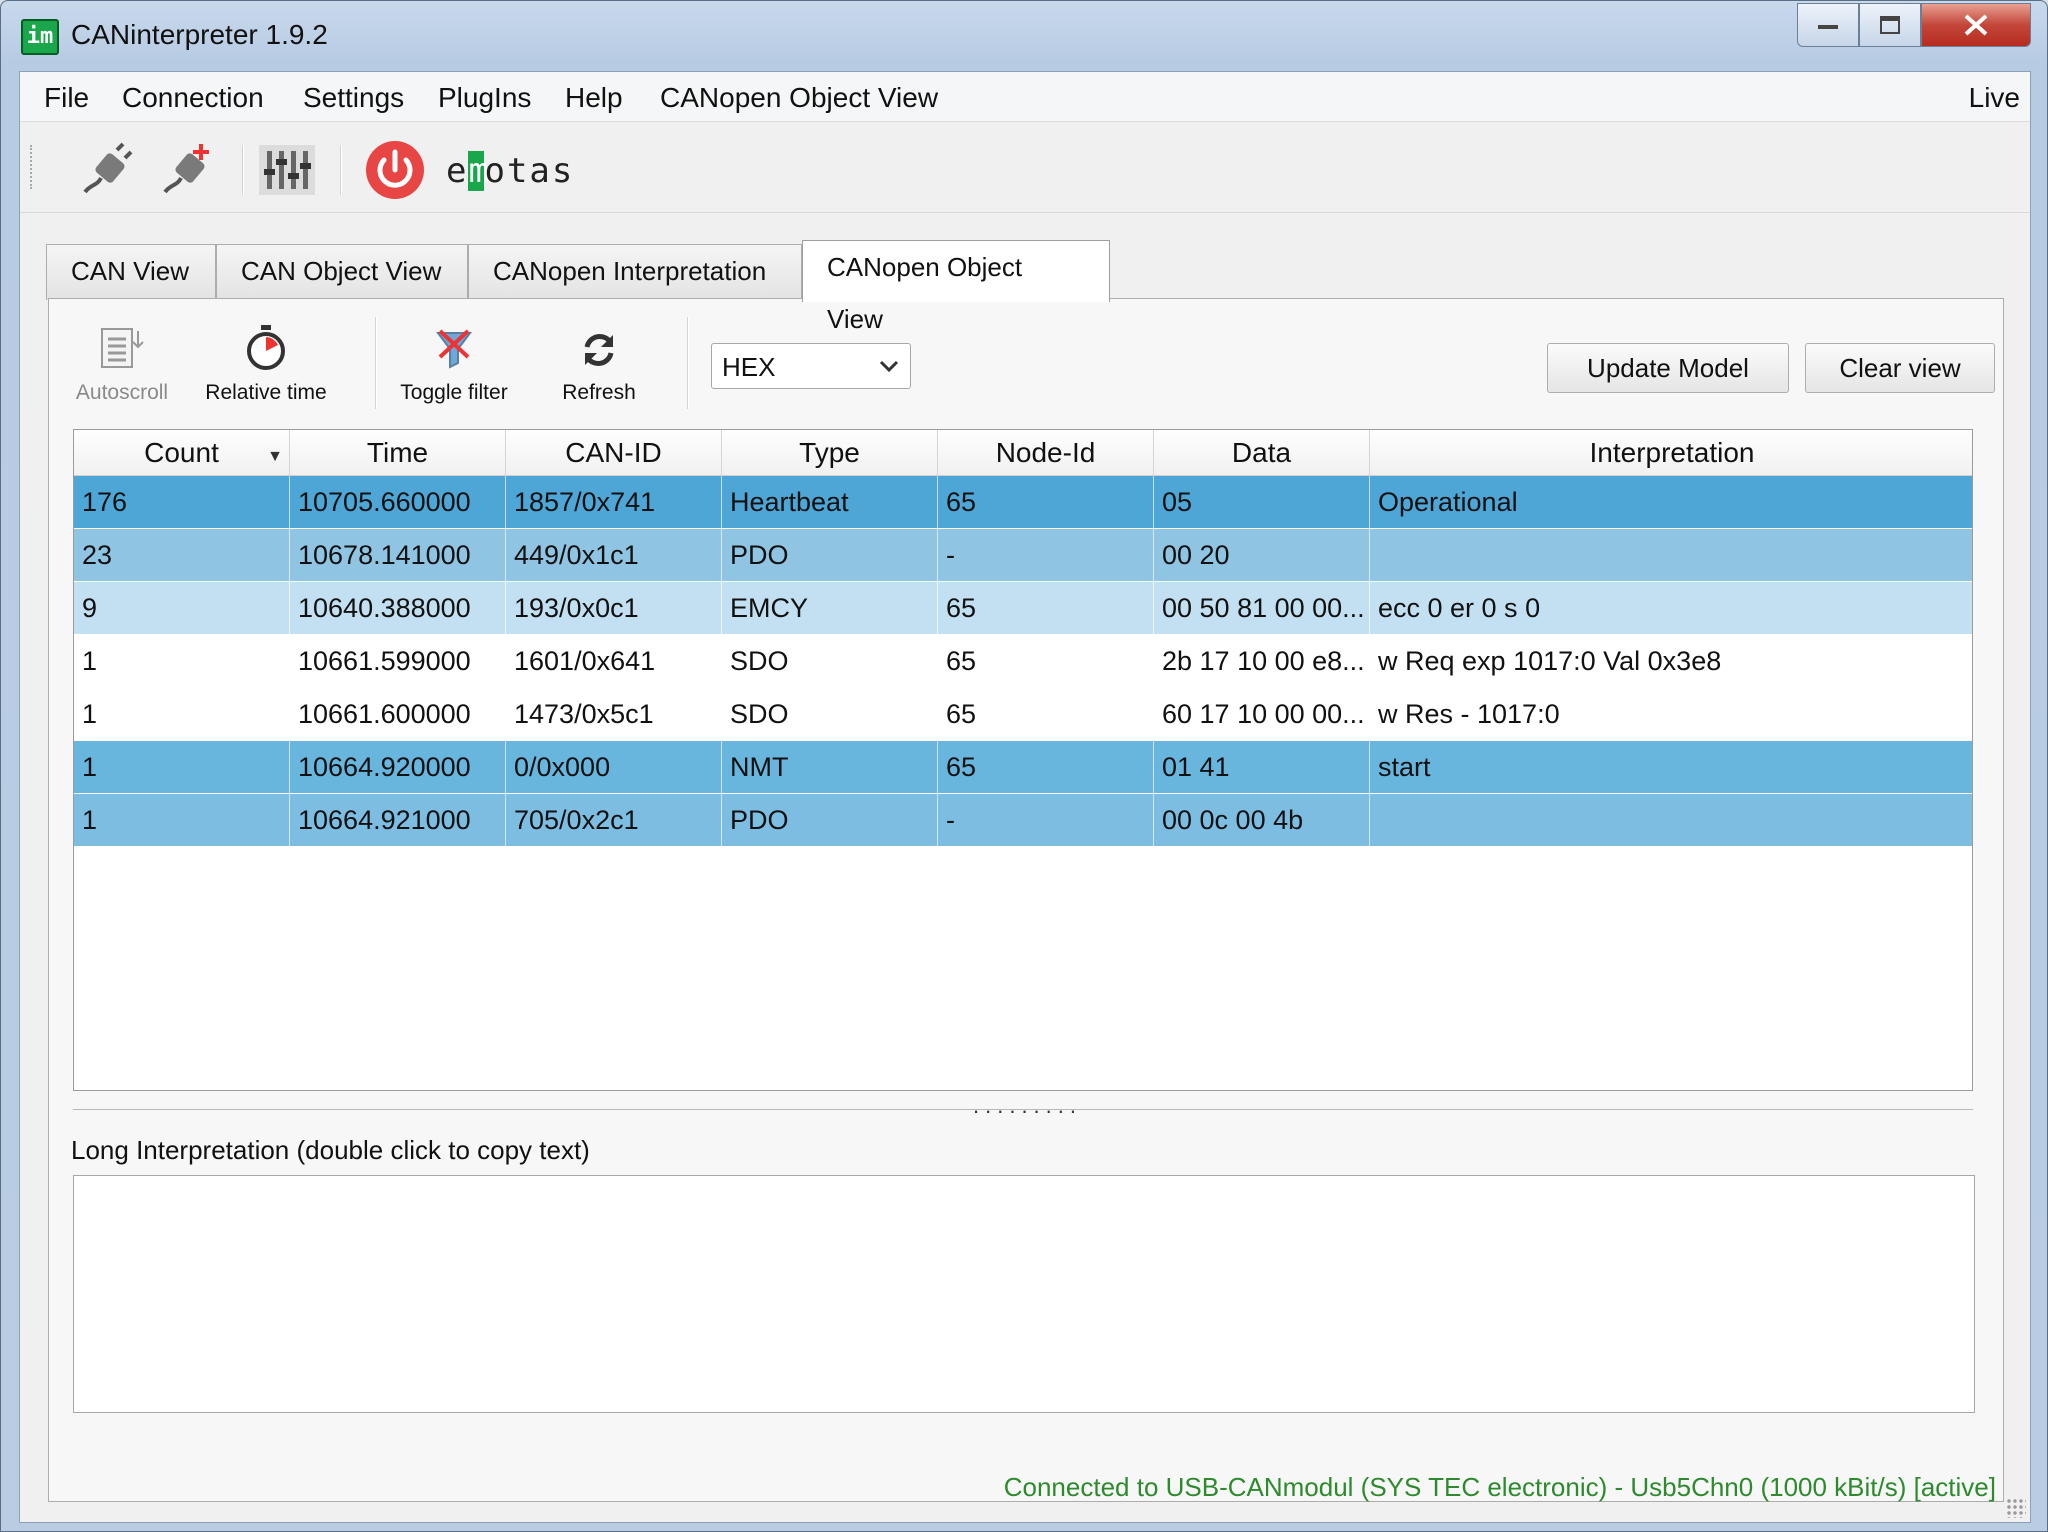 The image size is (2048, 1532). What do you see at coordinates (614, 714) in the screenshot?
I see `cell-can-id: 1473/0x5c1` at bounding box center [614, 714].